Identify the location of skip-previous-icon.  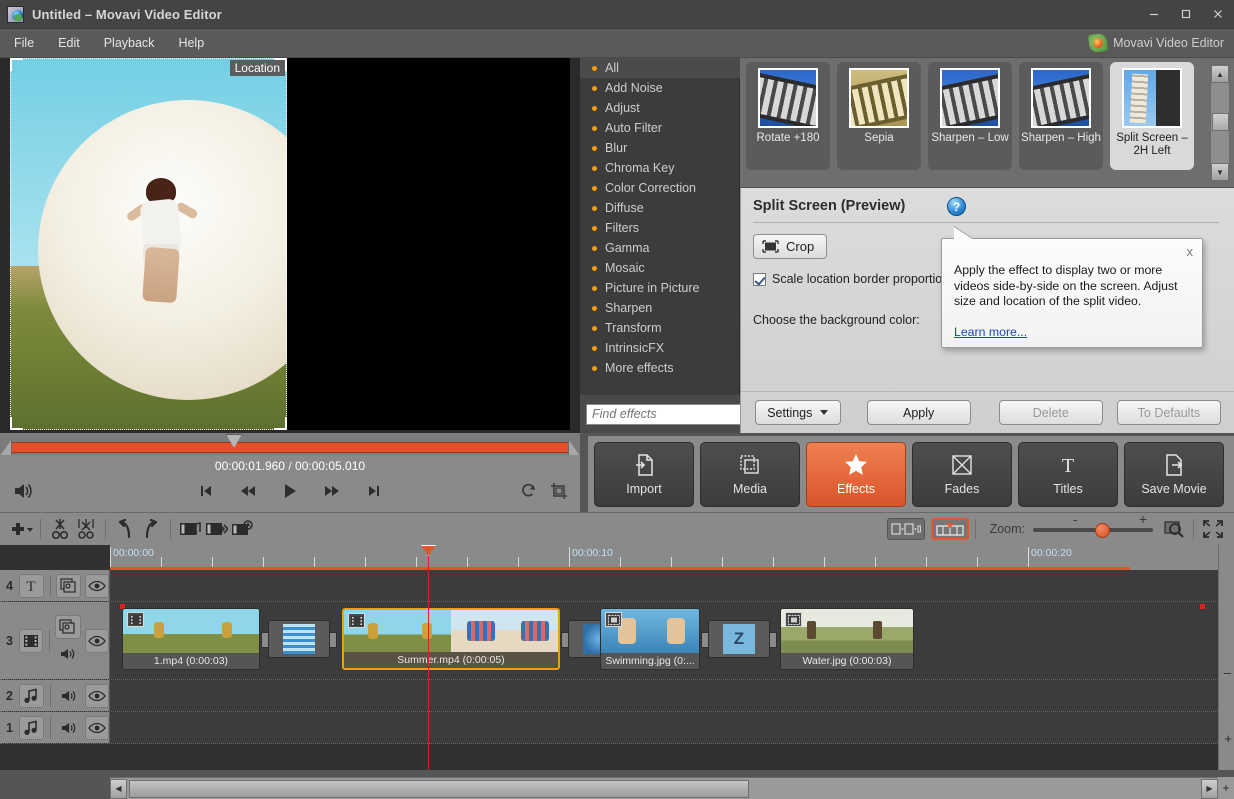
(206, 491).